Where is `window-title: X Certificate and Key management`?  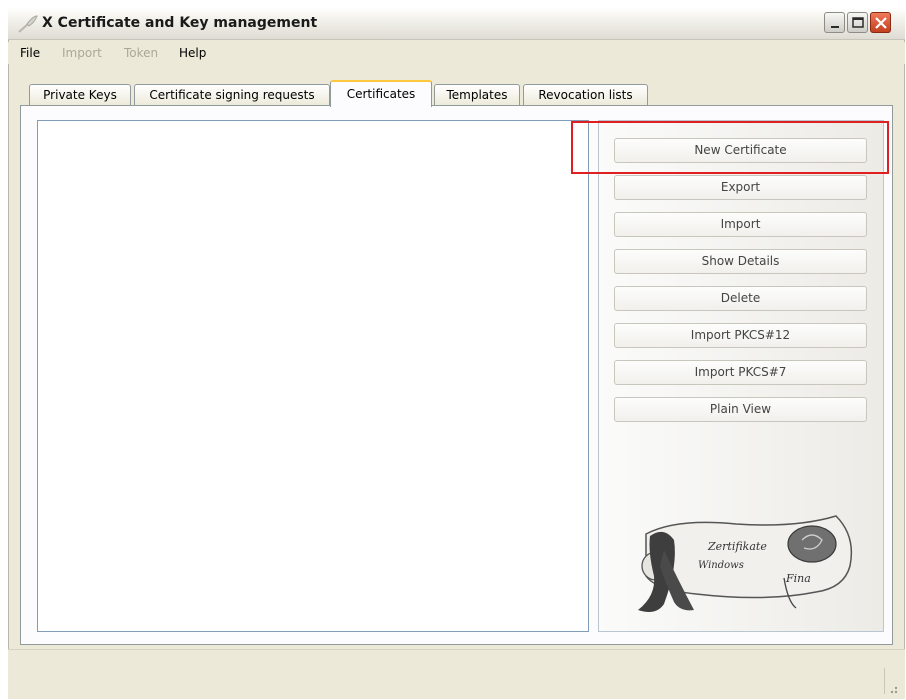 window-title: X Certificate and Key management is located at coordinates (180, 23).